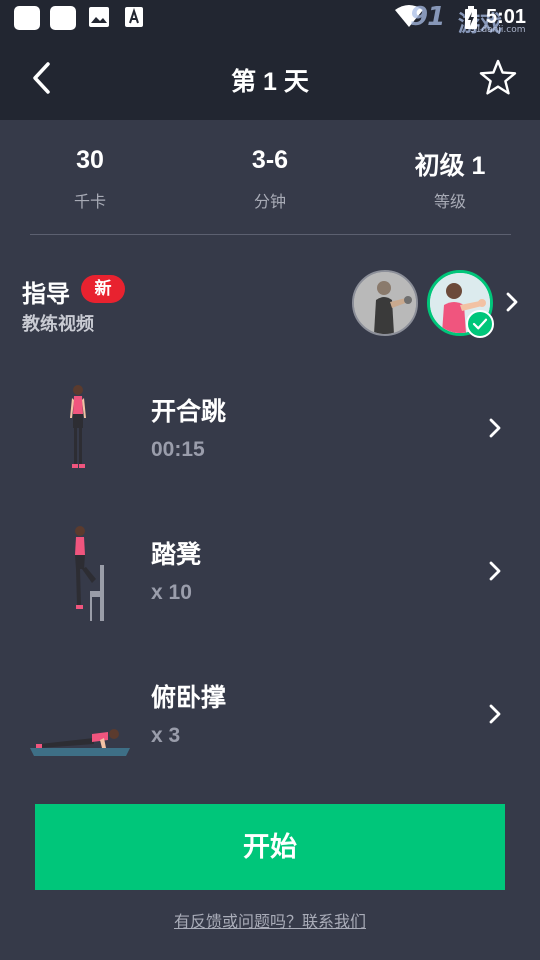 The width and height of the screenshot is (540, 960). What do you see at coordinates (90, 179) in the screenshot?
I see `stat-calories: 30 千卡` at bounding box center [90, 179].